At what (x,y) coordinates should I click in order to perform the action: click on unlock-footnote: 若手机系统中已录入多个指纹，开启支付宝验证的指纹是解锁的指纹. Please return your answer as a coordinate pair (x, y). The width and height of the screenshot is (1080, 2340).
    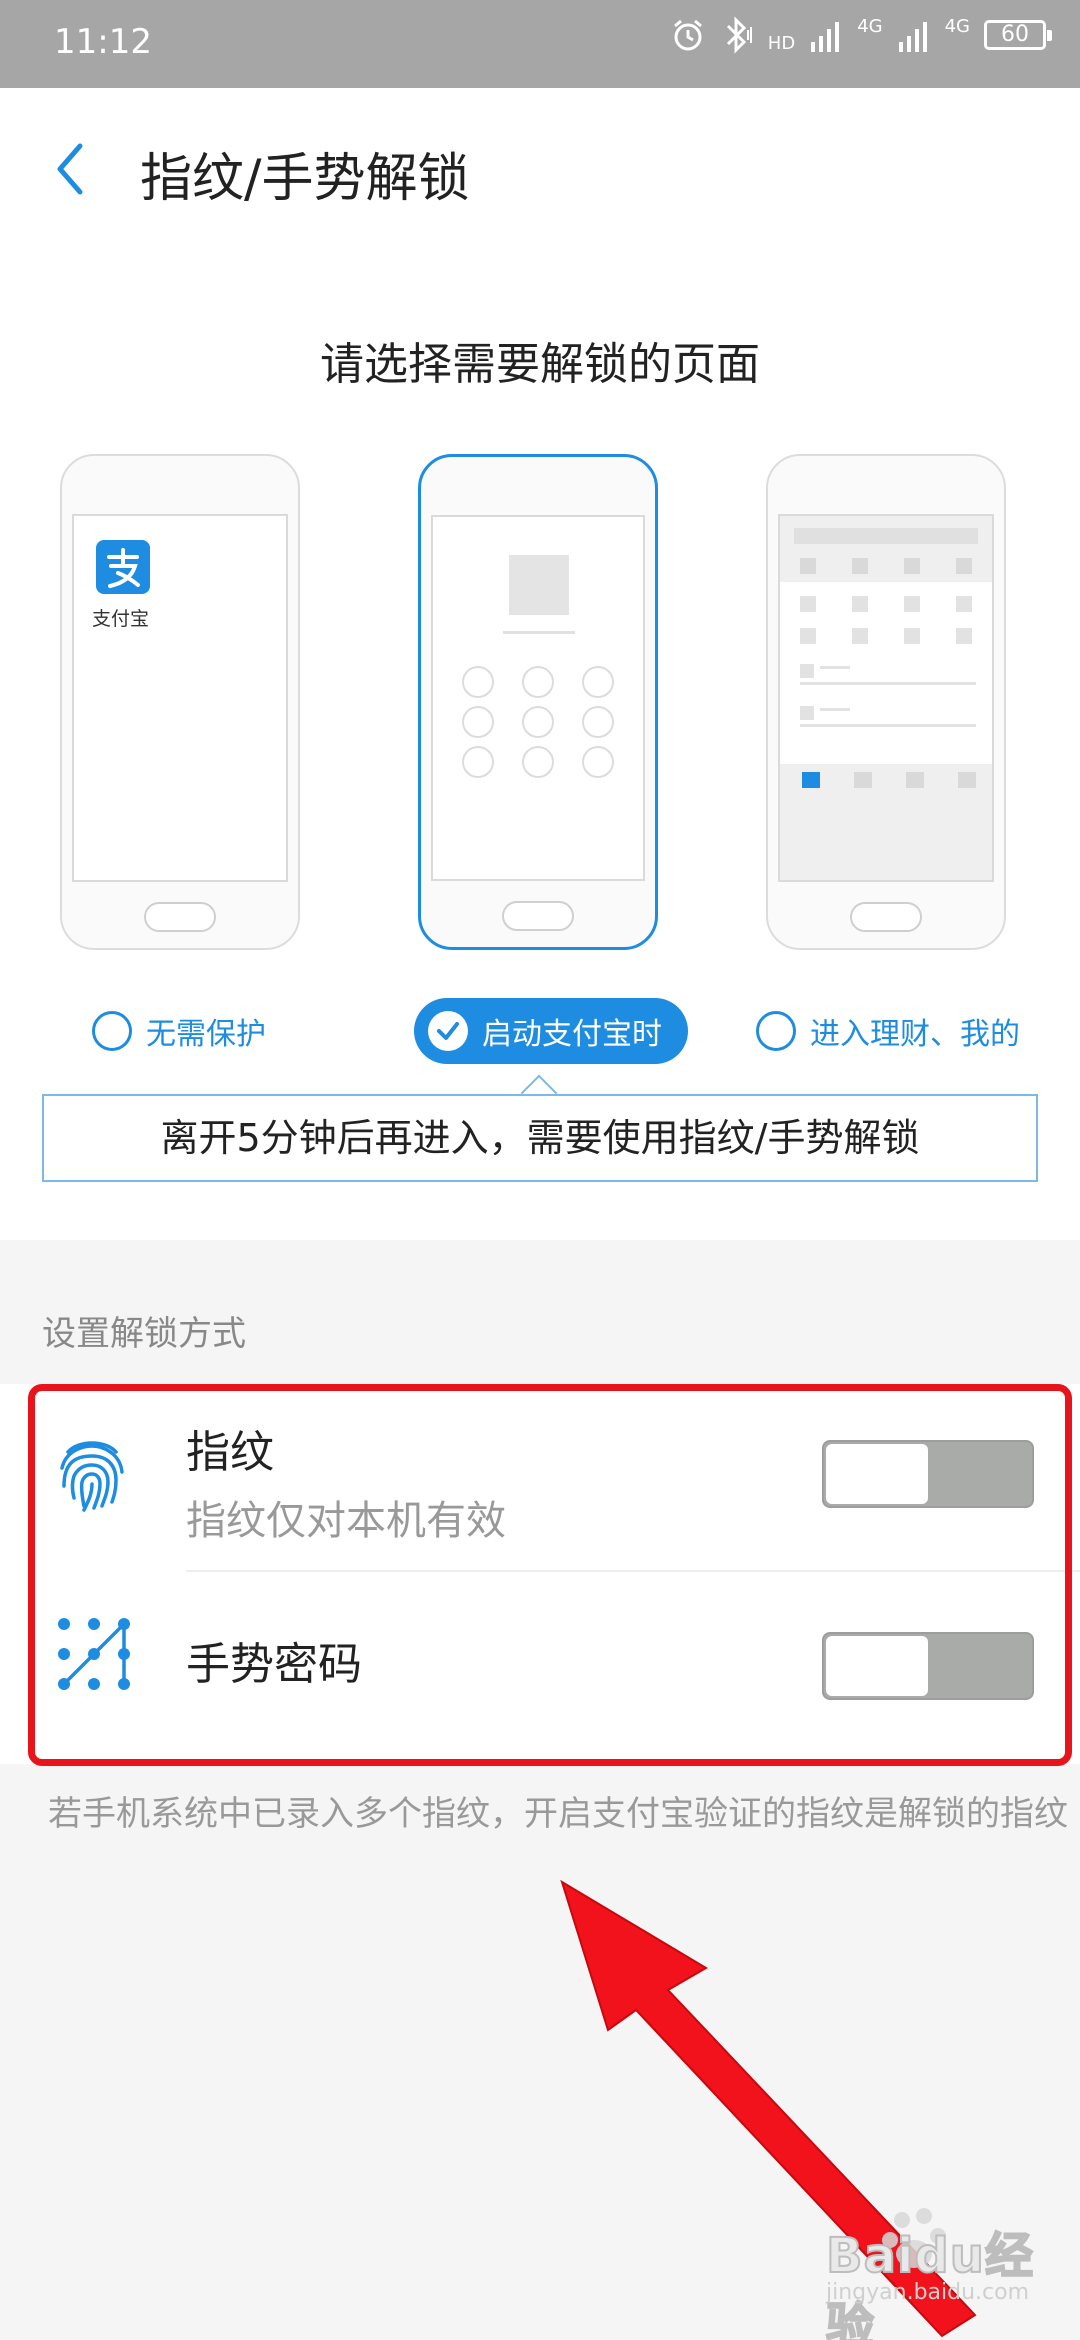
    Looking at the image, I should click on (558, 1814).